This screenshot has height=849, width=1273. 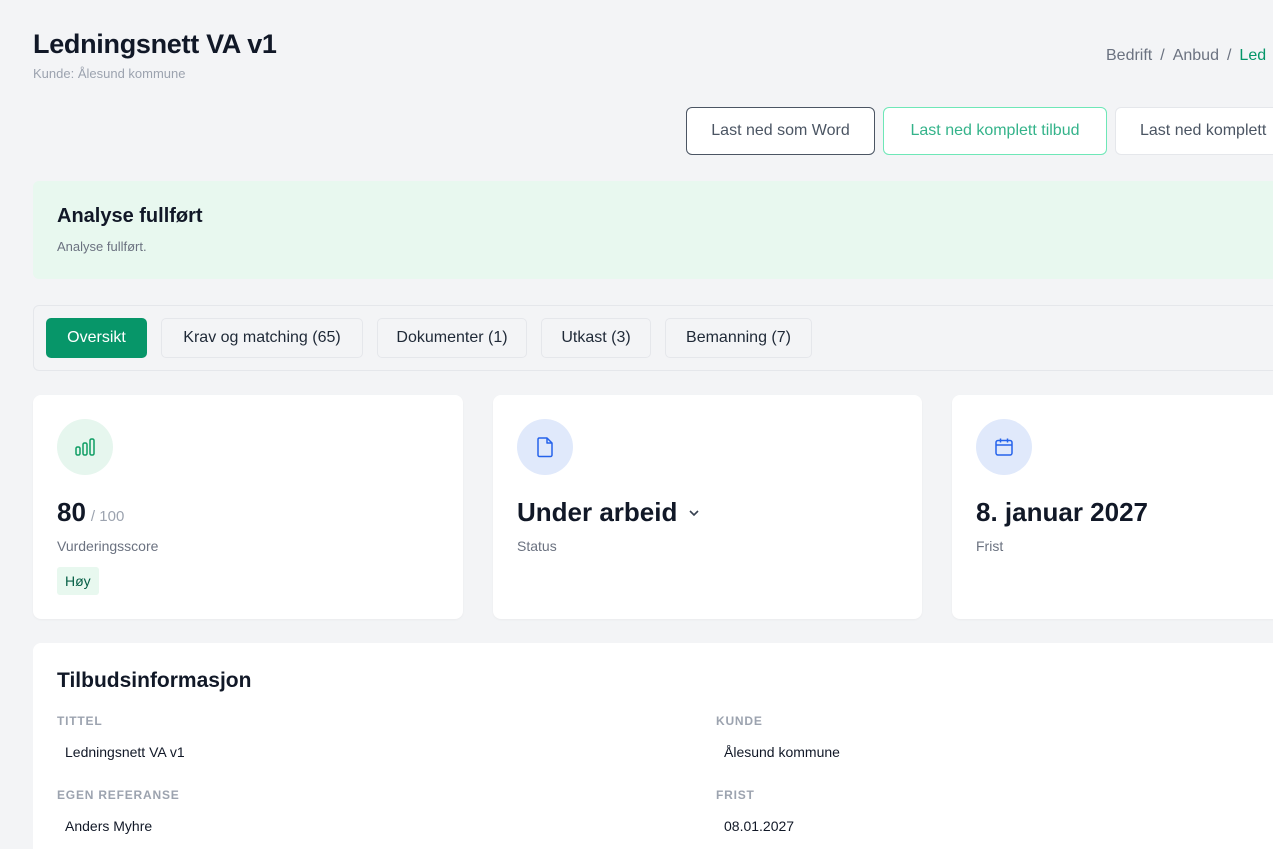 I want to click on section-title: Tilbudsinformasjon, so click(x=154, y=680).